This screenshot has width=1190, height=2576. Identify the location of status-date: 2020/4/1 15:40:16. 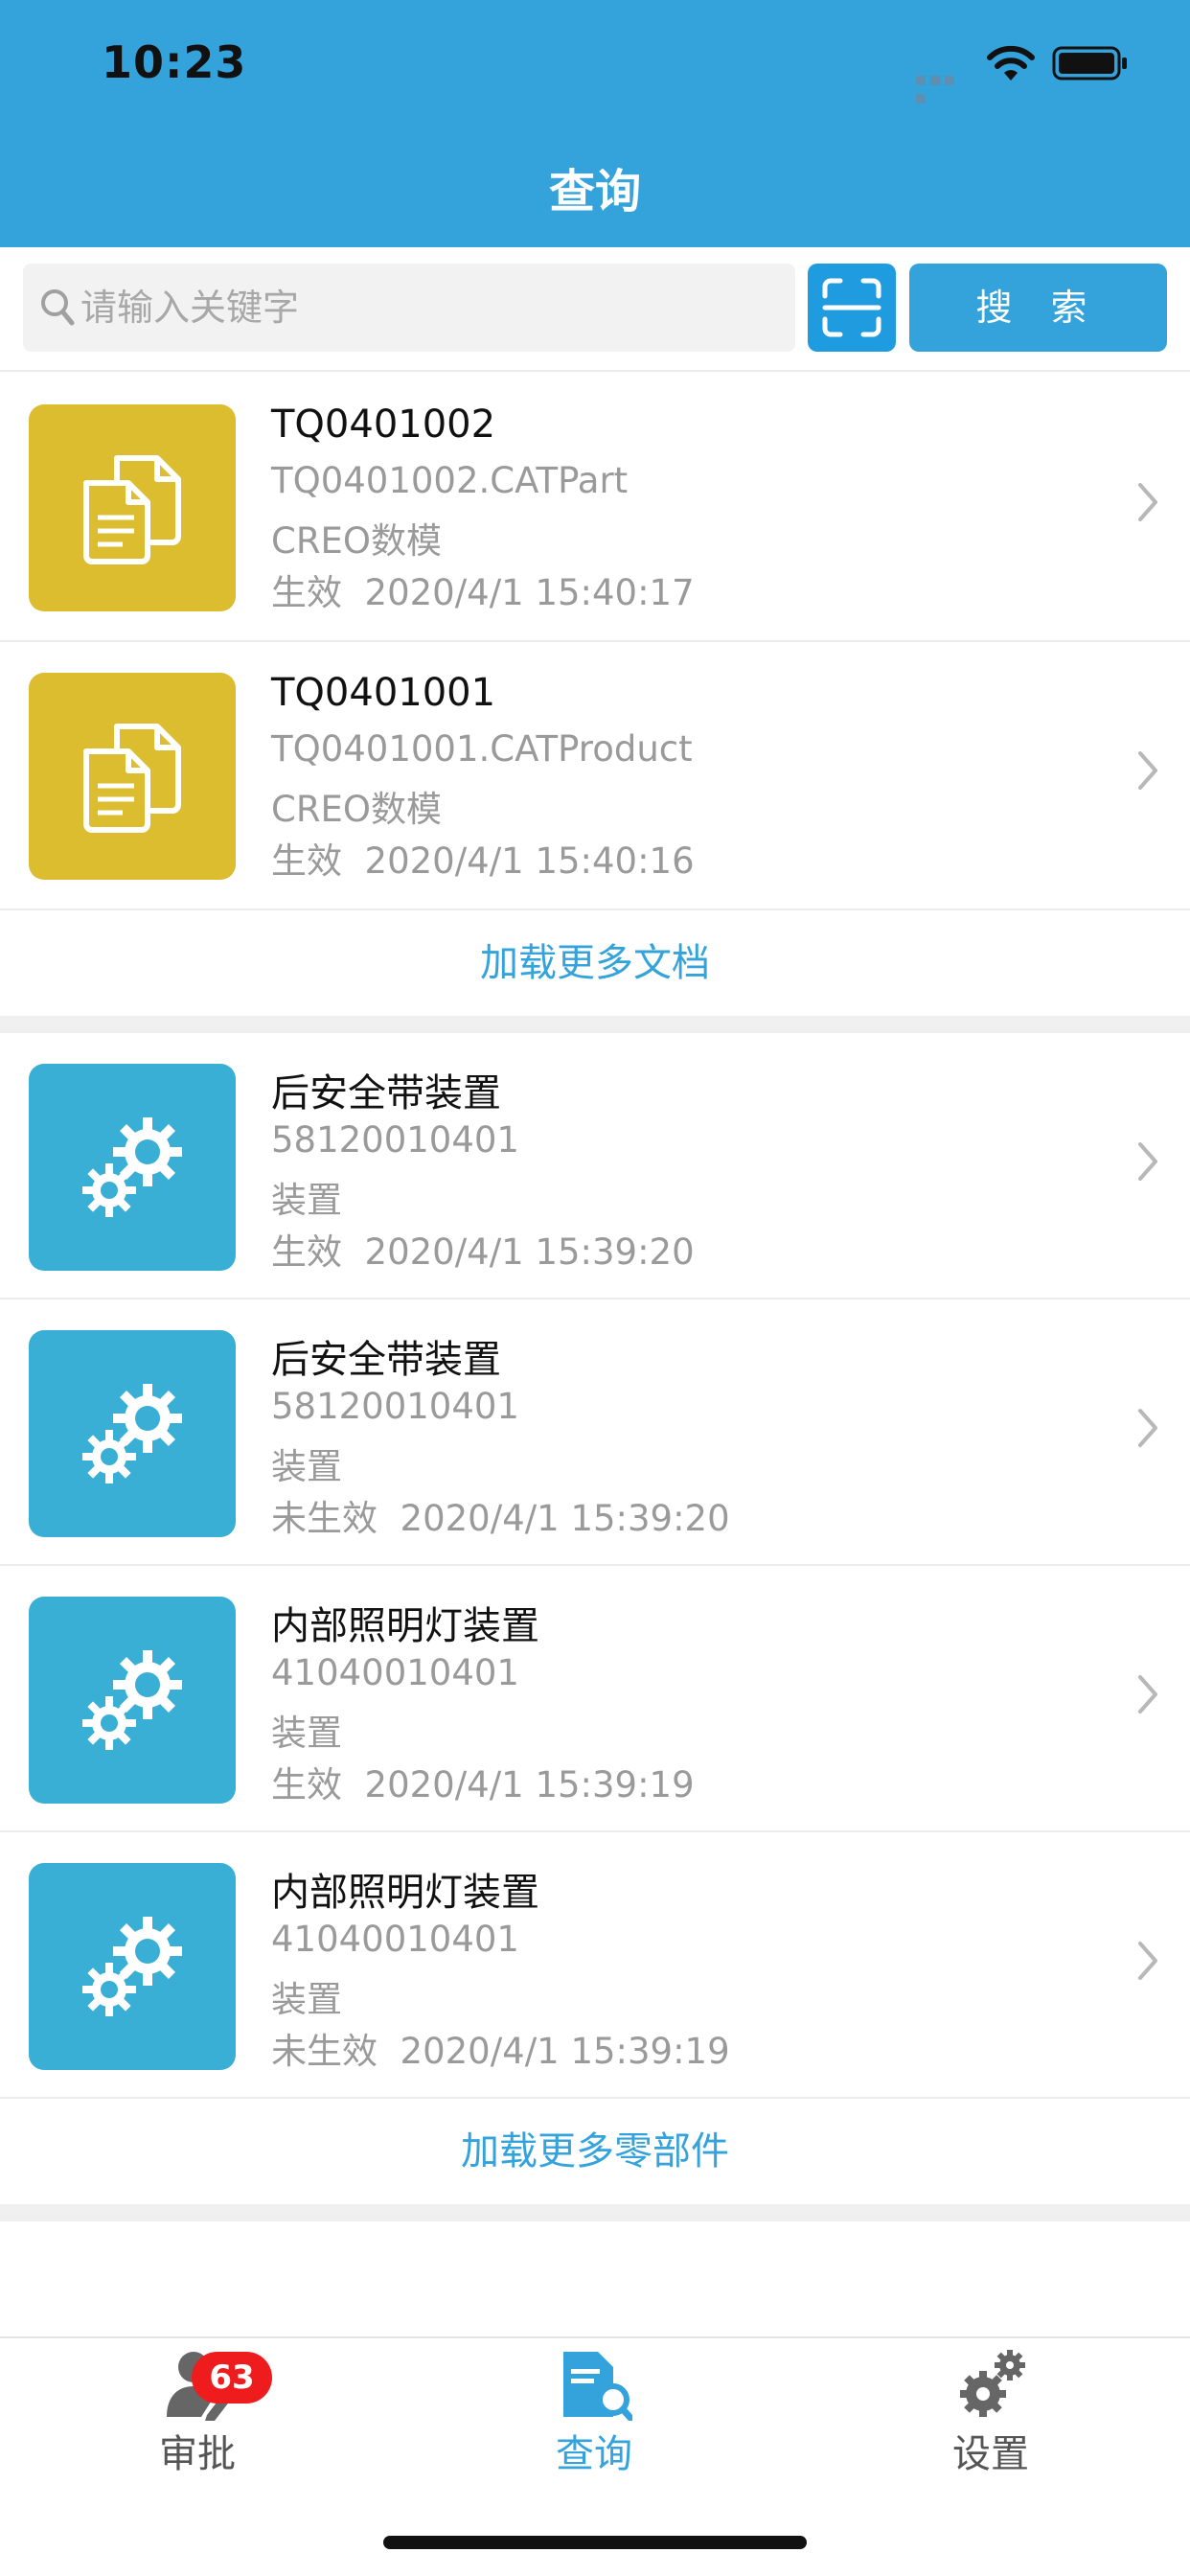
(529, 861).